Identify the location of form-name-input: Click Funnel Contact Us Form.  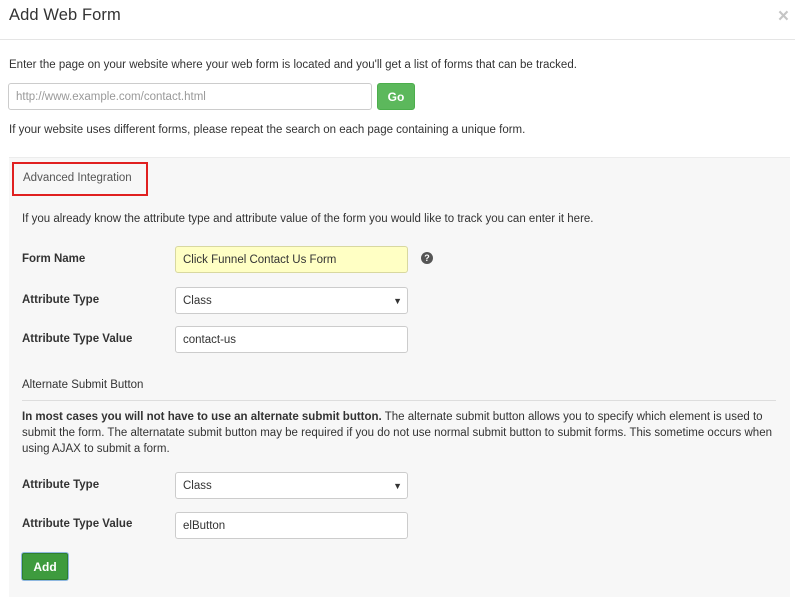
(291, 259).